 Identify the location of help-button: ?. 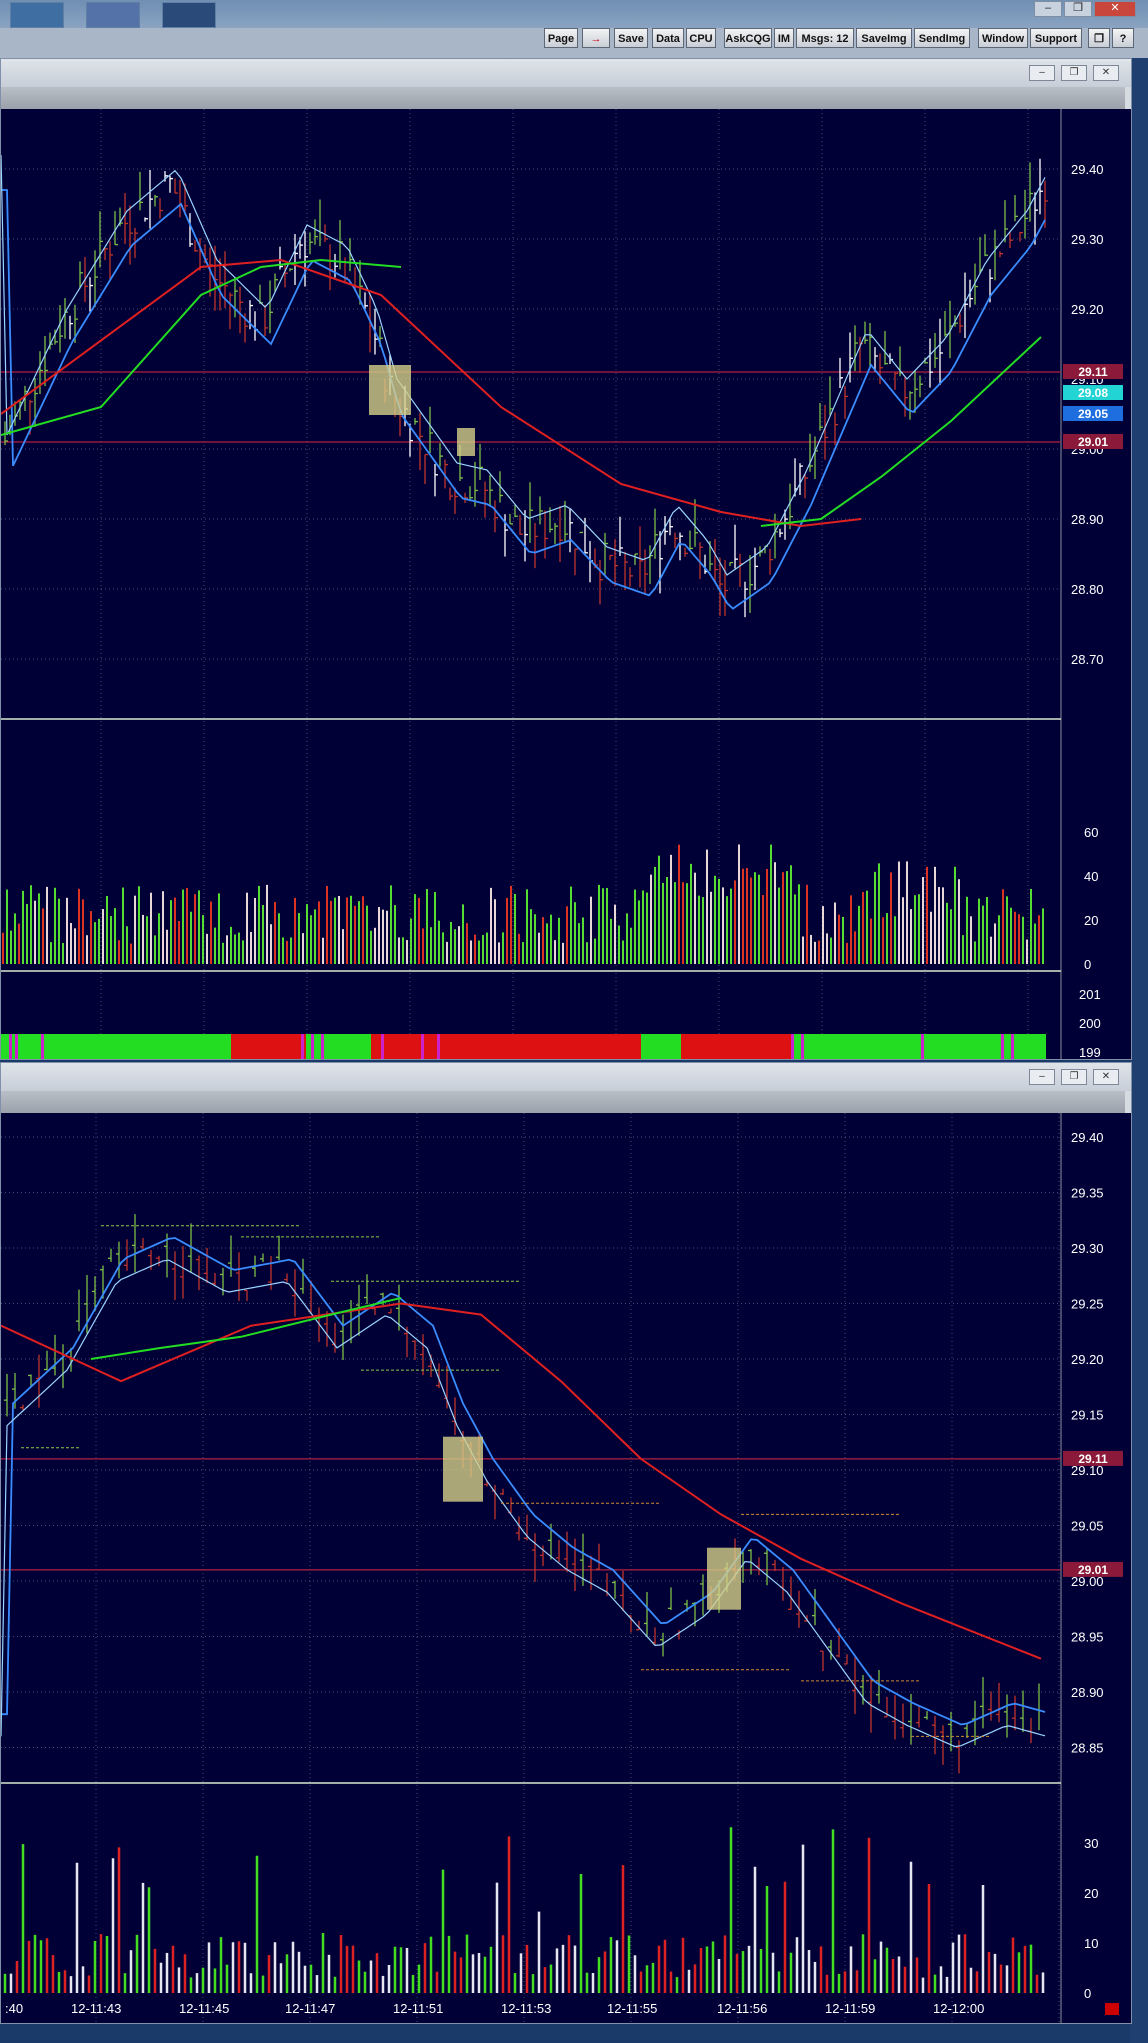
(1123, 38).